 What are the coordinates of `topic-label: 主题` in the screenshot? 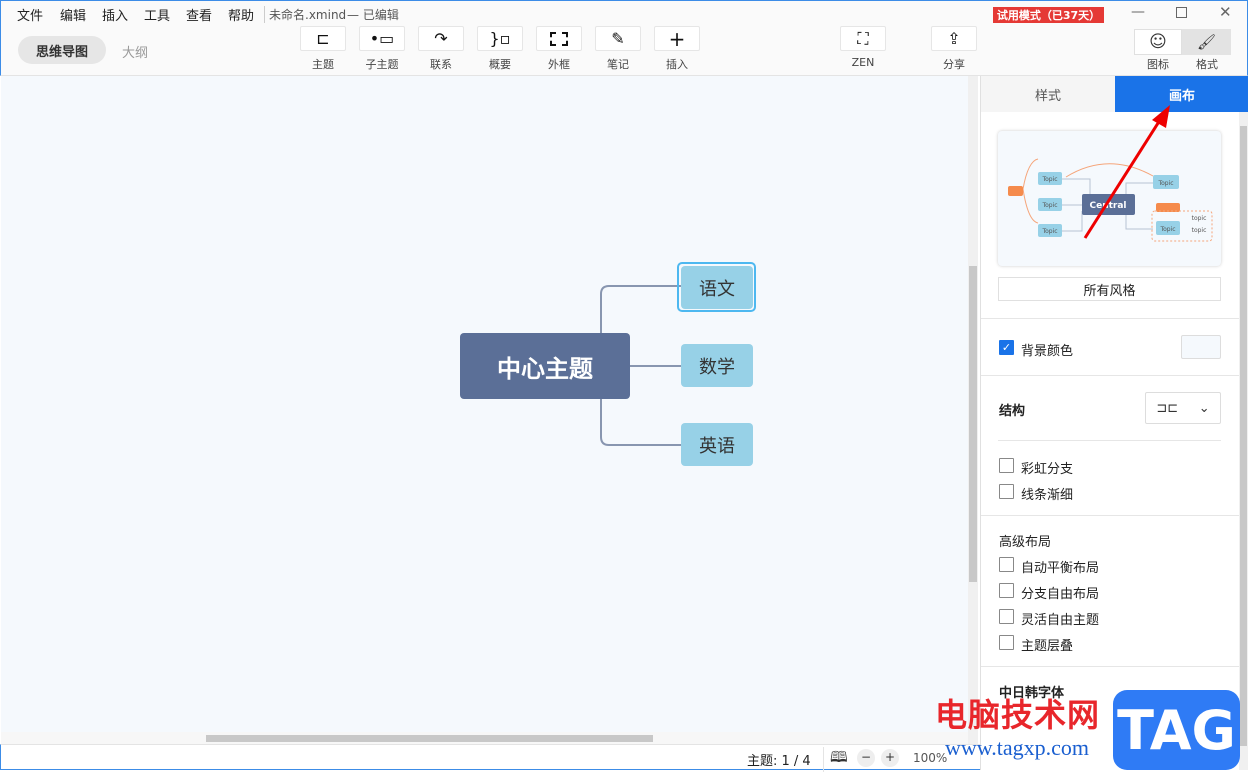 It's located at (323, 64).